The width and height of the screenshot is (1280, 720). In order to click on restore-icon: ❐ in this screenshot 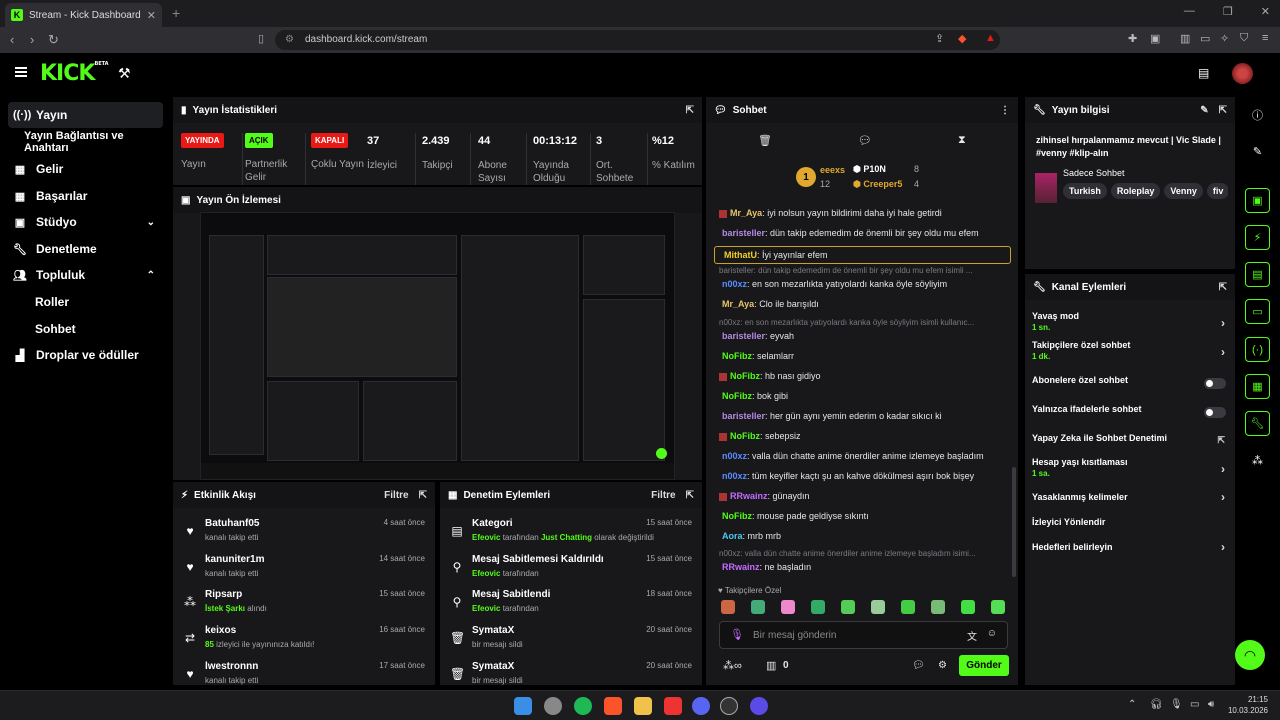, I will do `click(1228, 11)`.